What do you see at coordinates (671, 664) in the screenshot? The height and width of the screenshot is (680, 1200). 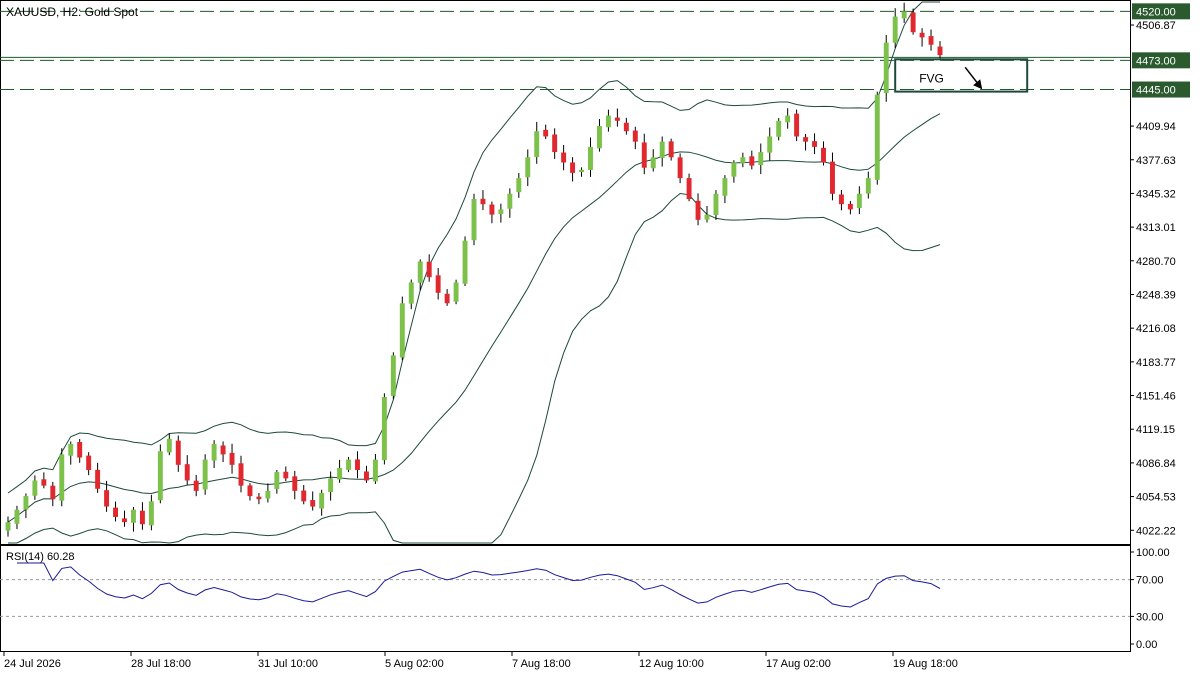 I see `time-tick-label: 12 Aug 10:00` at bounding box center [671, 664].